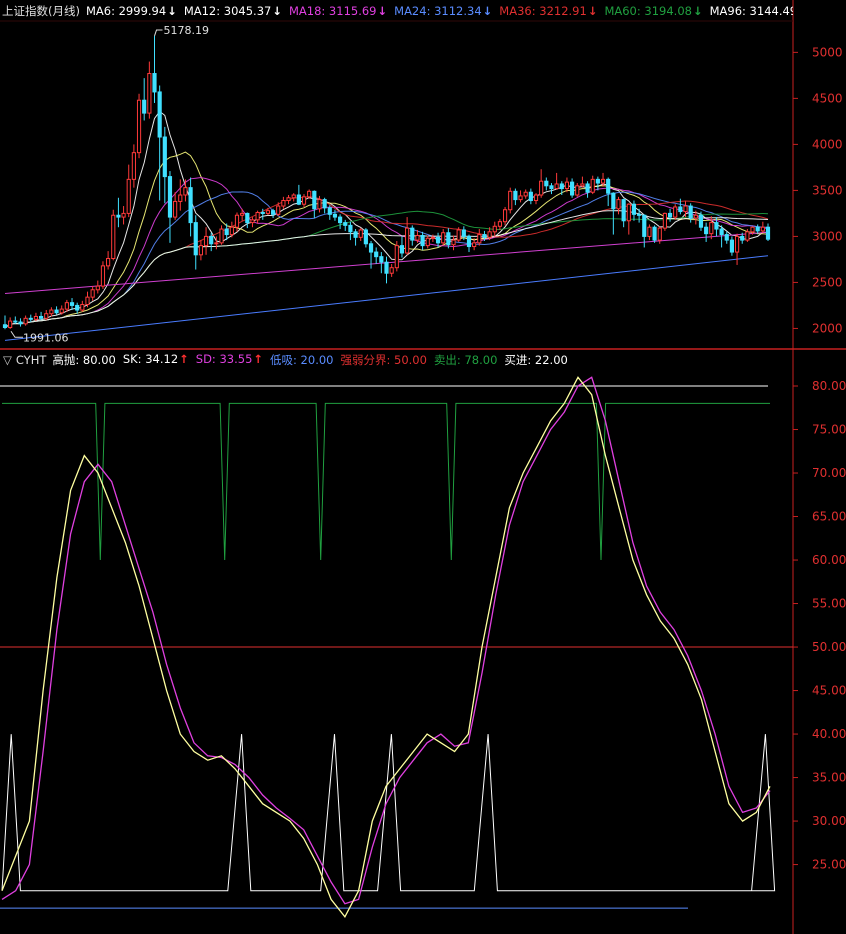  Describe the element at coordinates (84, 360) in the screenshot. I see `cyht-legend-item-0: 高抛: 80.00` at that location.